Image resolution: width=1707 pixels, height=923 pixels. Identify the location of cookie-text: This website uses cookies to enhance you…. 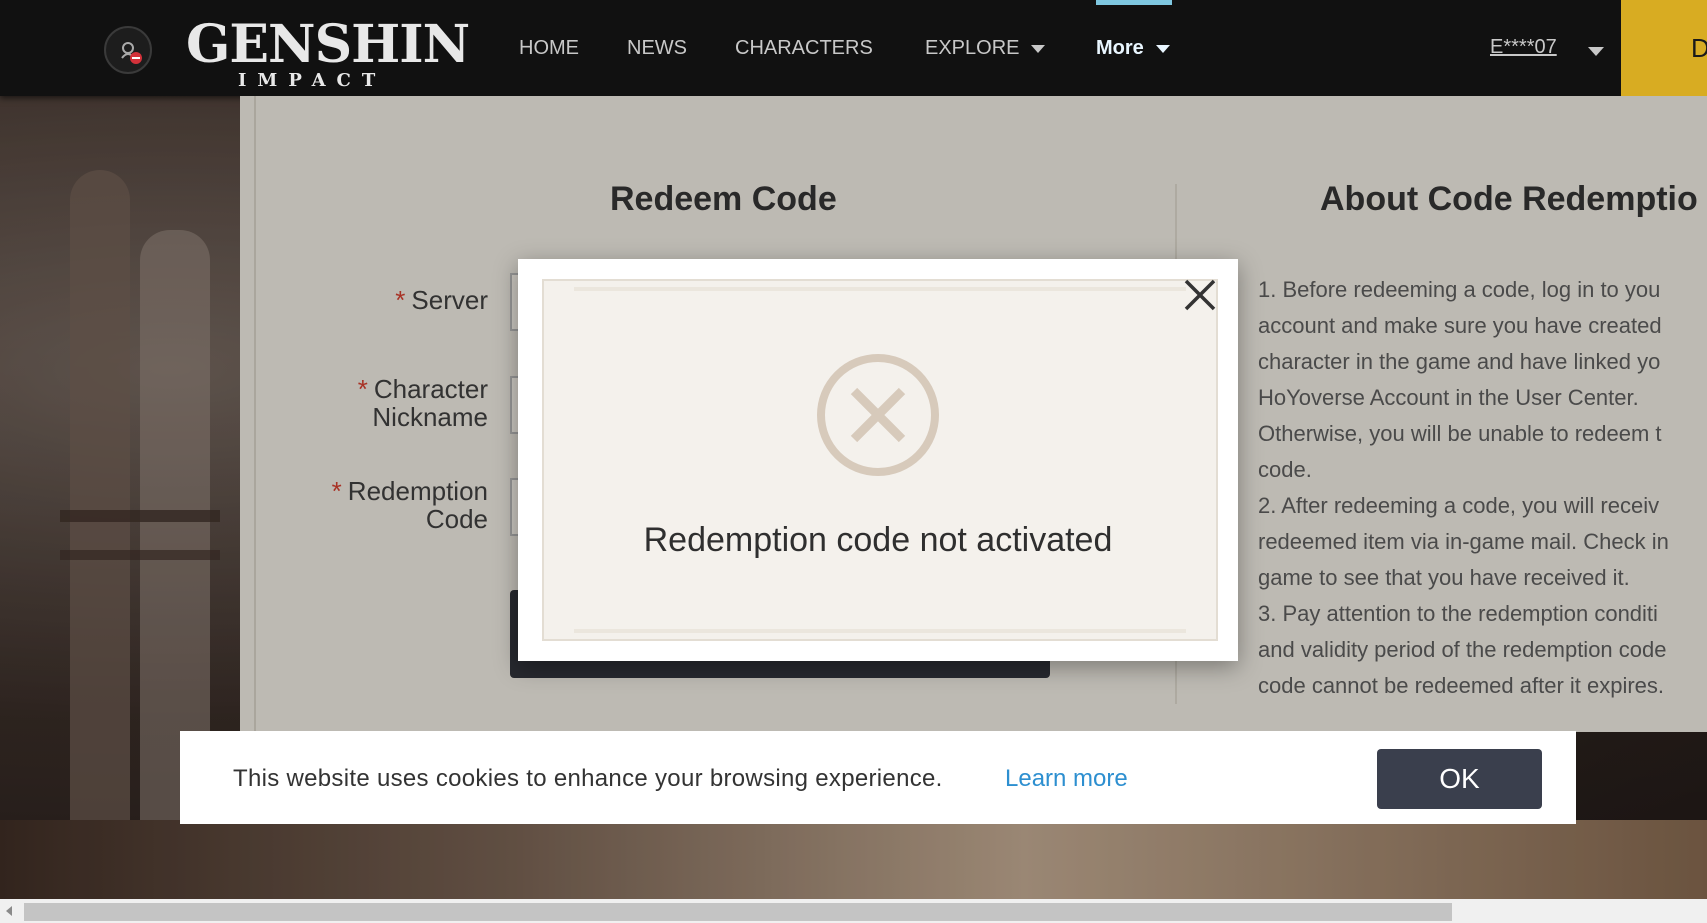
(588, 778).